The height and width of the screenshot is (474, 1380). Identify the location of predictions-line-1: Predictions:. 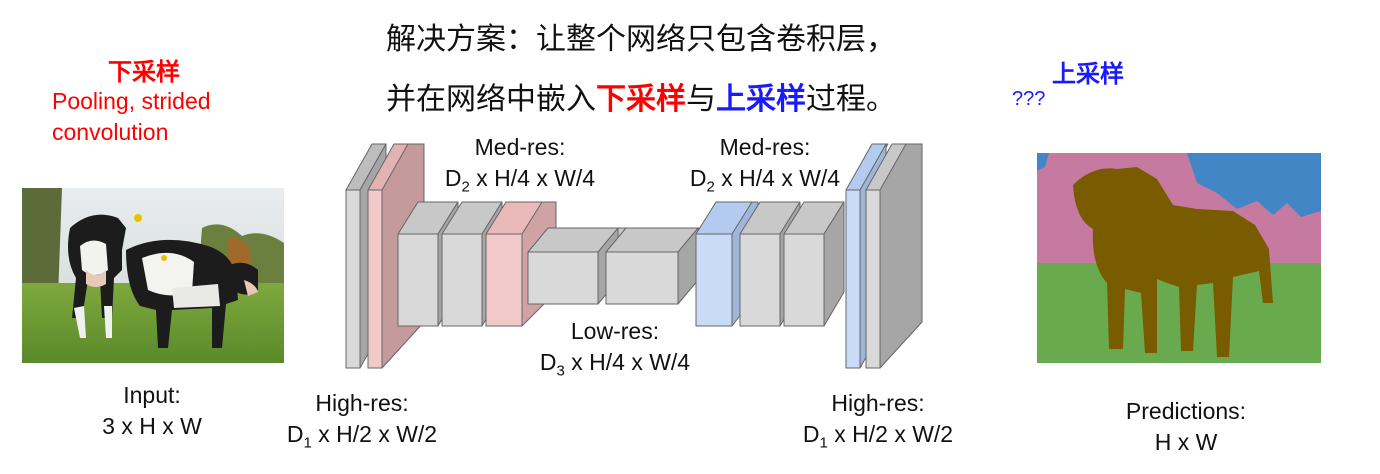
(1186, 411).